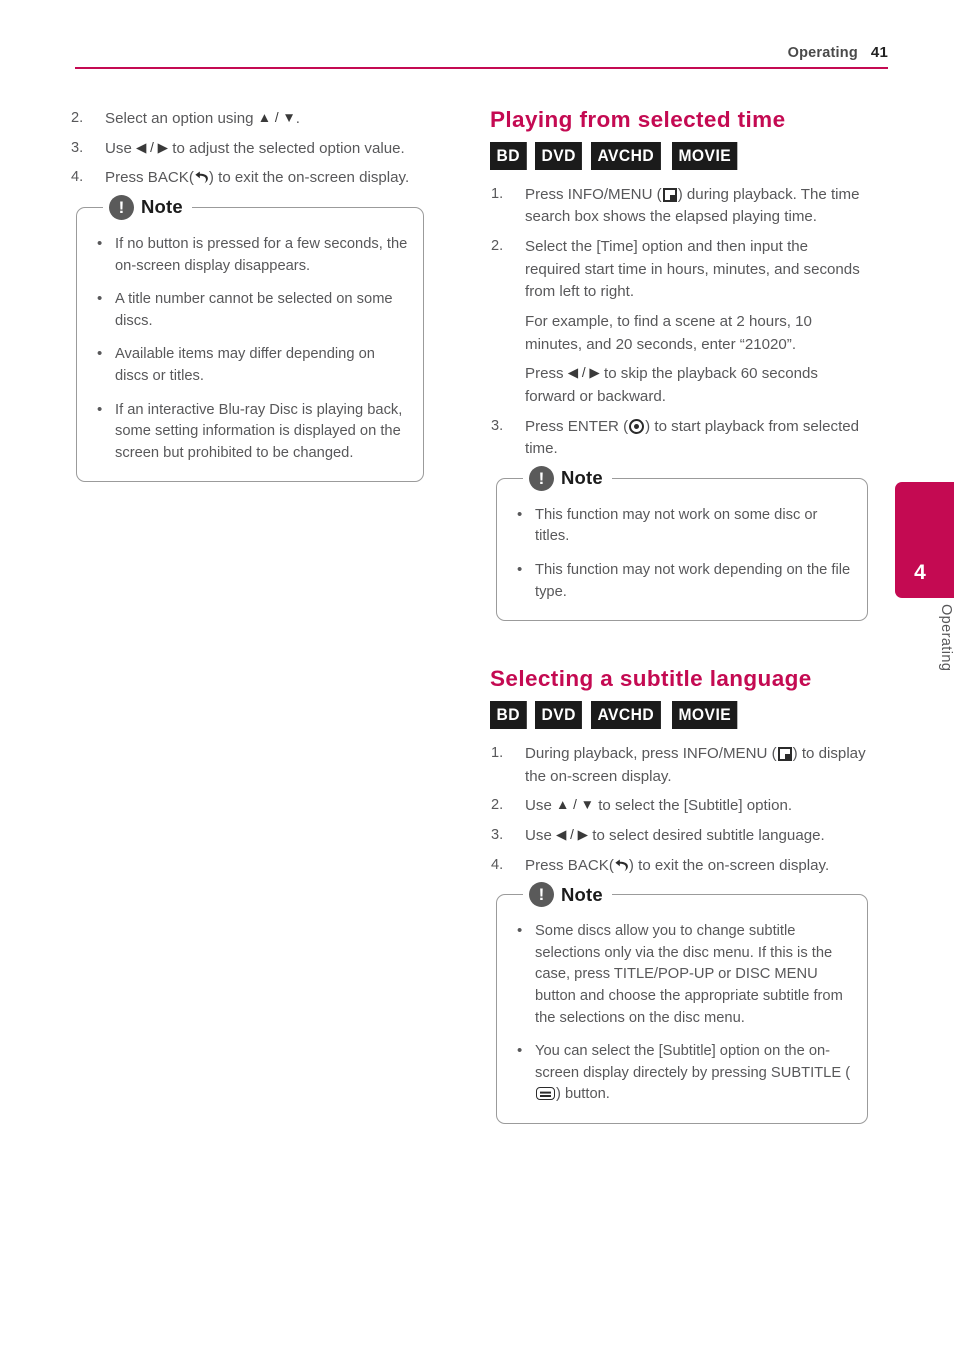 This screenshot has height=1354, width=954. I want to click on media-badge-row-2: BD DVD AVCHD MOVIE, so click(678, 714).